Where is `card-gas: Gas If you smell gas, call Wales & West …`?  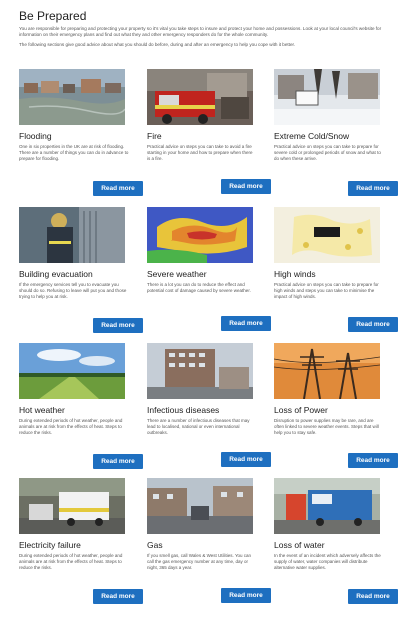 card-gas: Gas If you smell gas, call Wales & West … is located at coordinates (209, 540).